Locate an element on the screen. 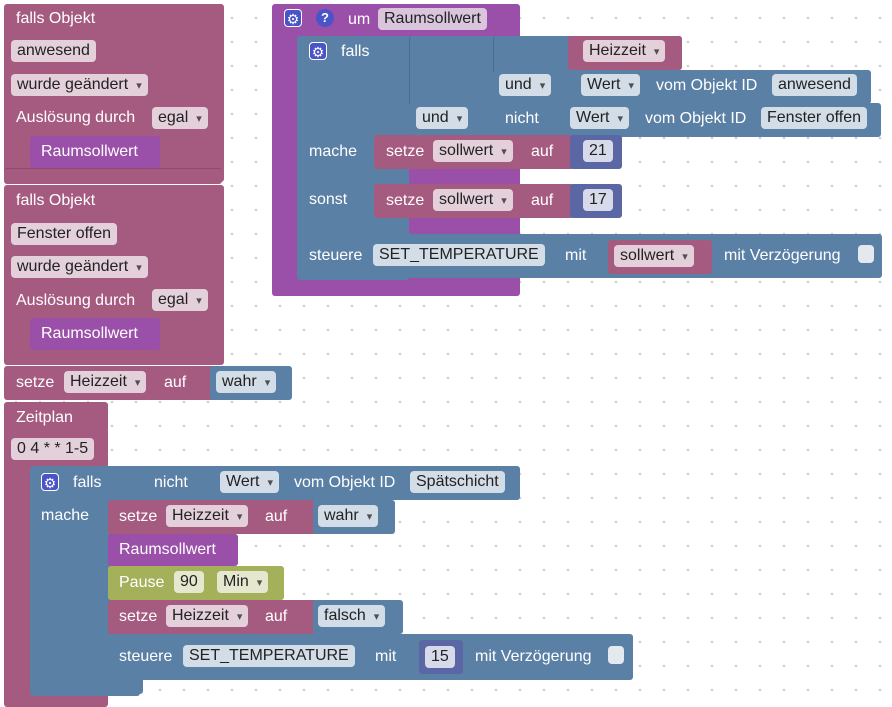 The width and height of the screenshot is (892, 707). object-id-field: anwesend is located at coordinates (814, 85).